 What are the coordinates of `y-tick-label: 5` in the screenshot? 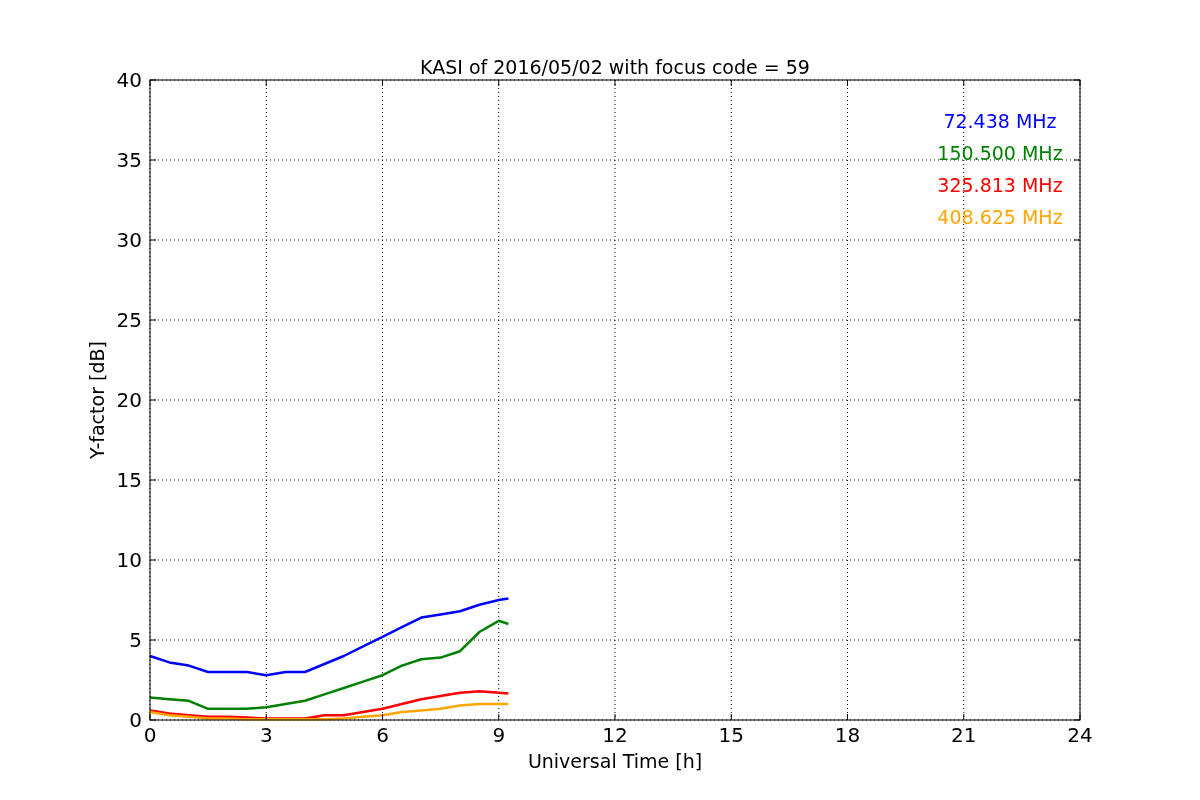 It's located at (135, 640).